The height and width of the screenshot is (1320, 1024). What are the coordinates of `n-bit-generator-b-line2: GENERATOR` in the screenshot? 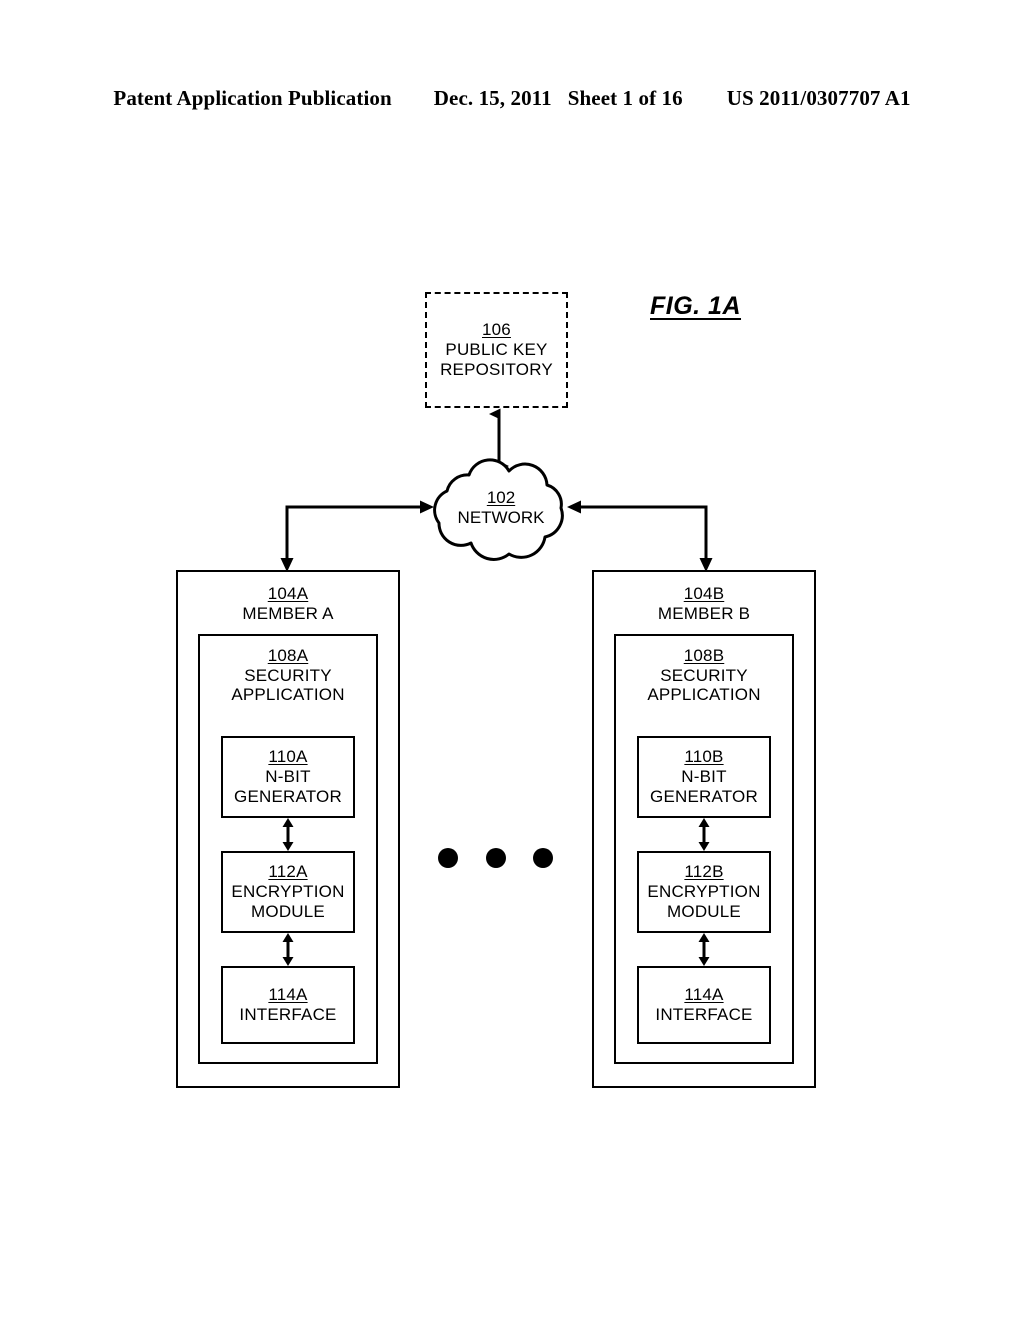 It's located at (704, 796).